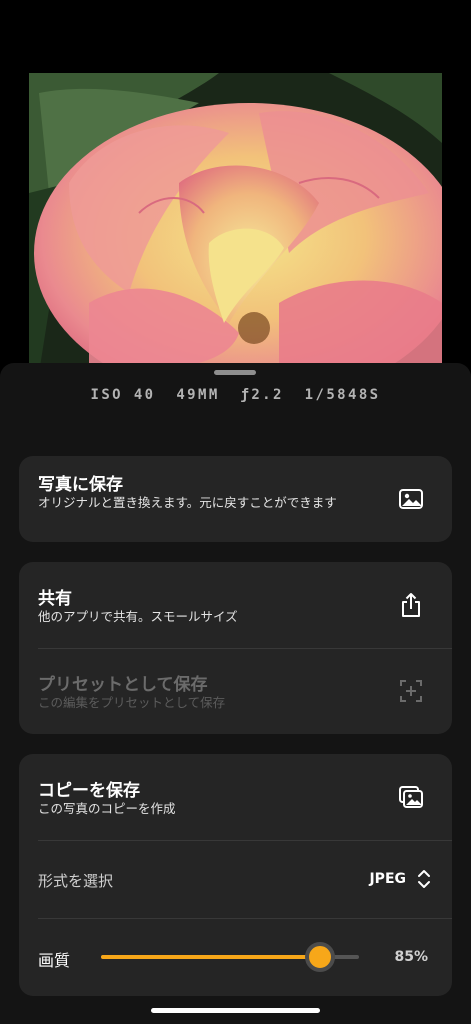 The image size is (471, 1024). Describe the element at coordinates (411, 957) in the screenshot. I see `quality-value: 85%` at that location.